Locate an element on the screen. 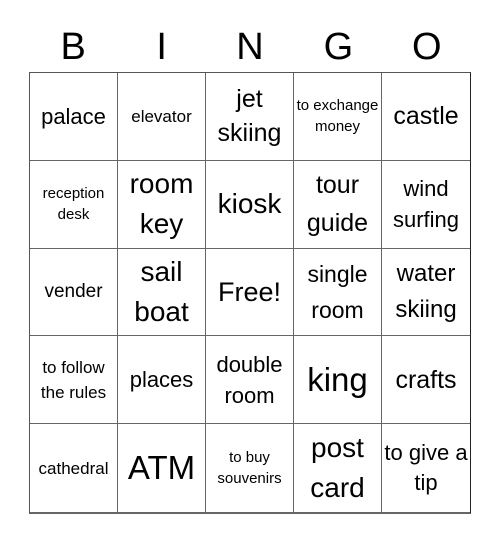 This screenshot has height=544, width=500. cell-text: jet skiing is located at coordinates (249, 116).